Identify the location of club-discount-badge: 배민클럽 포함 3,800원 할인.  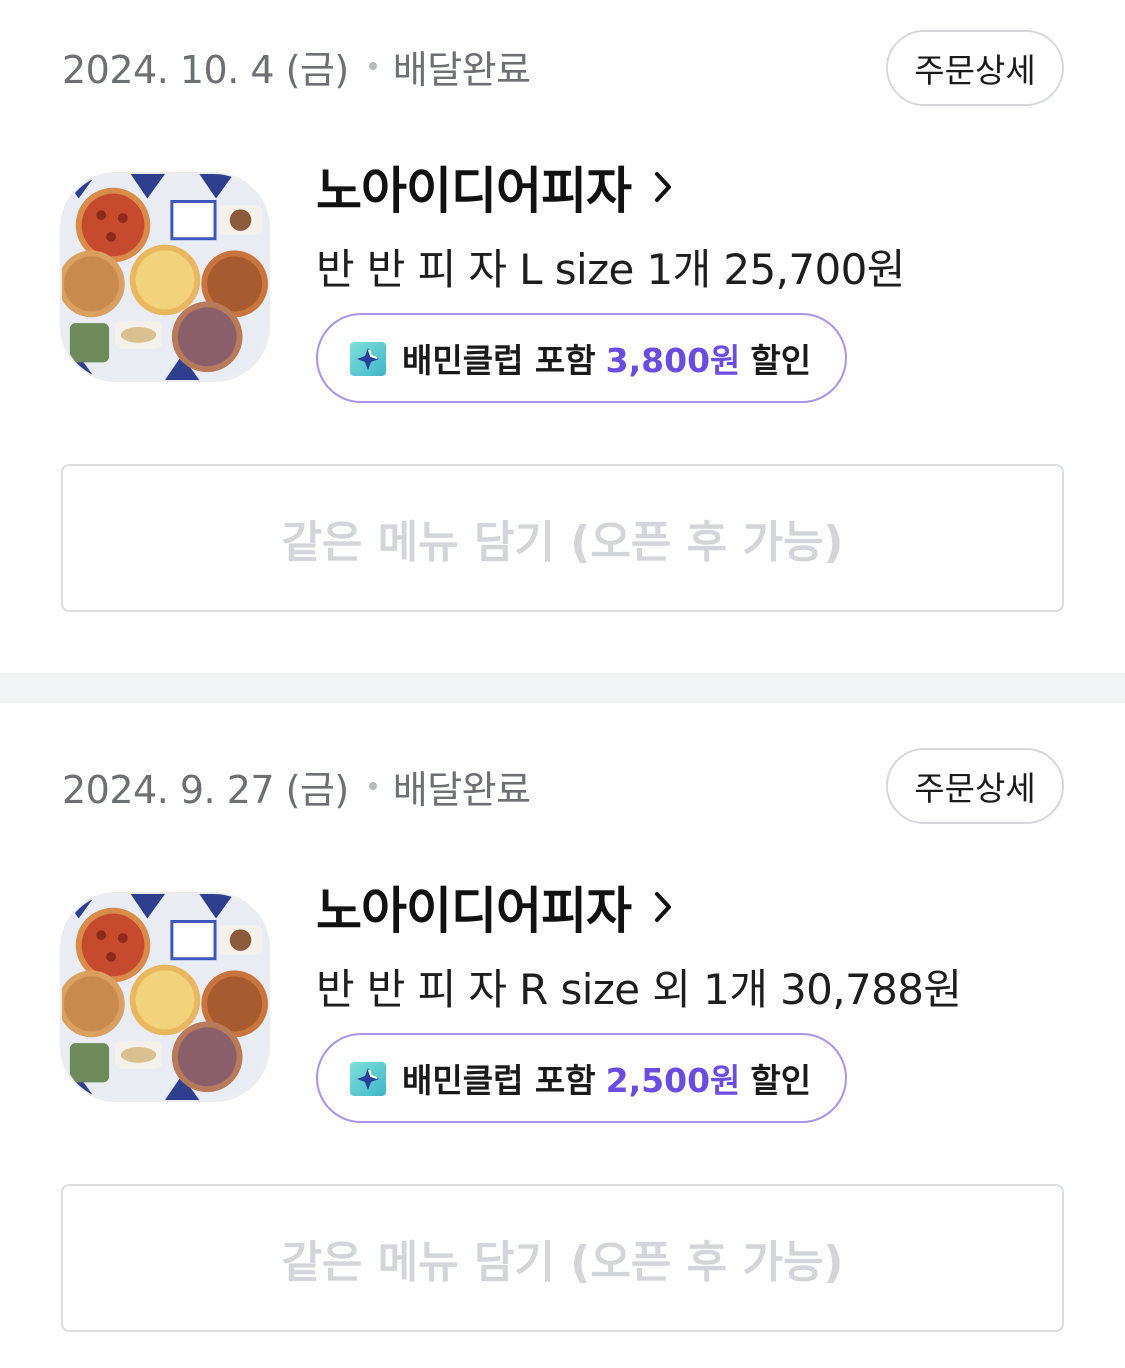
(582, 358).